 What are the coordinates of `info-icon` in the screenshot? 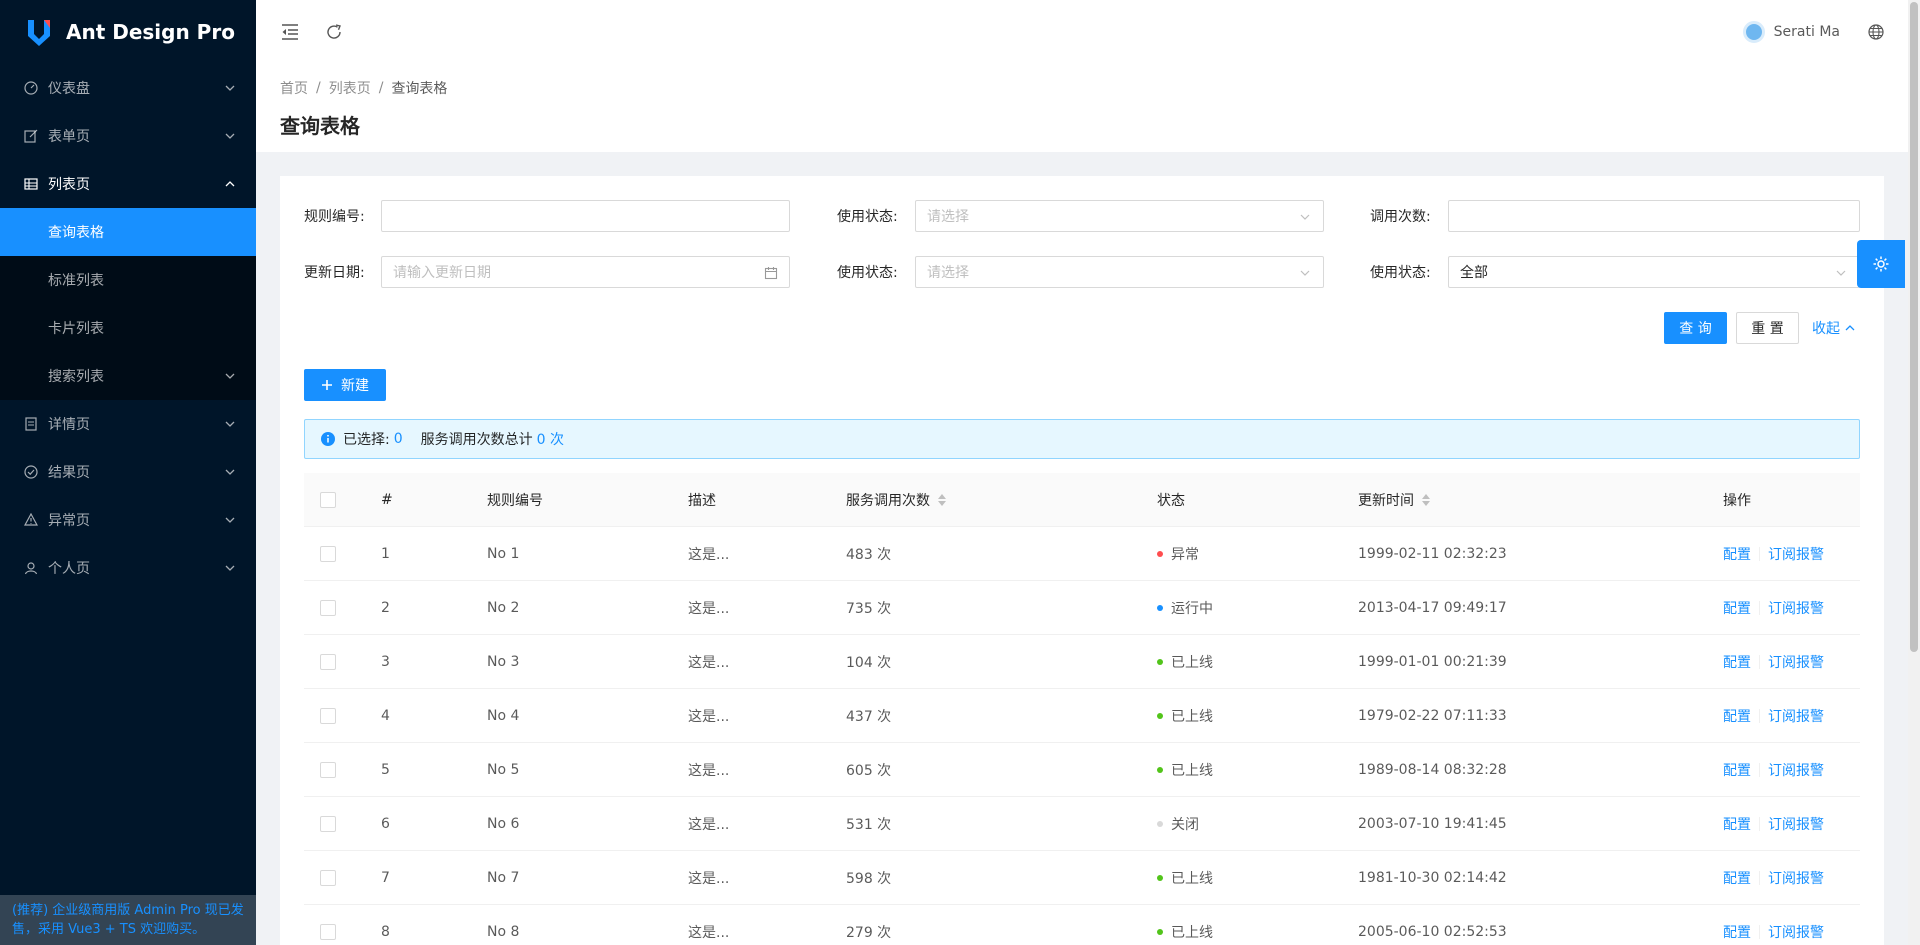 It's located at (328, 439).